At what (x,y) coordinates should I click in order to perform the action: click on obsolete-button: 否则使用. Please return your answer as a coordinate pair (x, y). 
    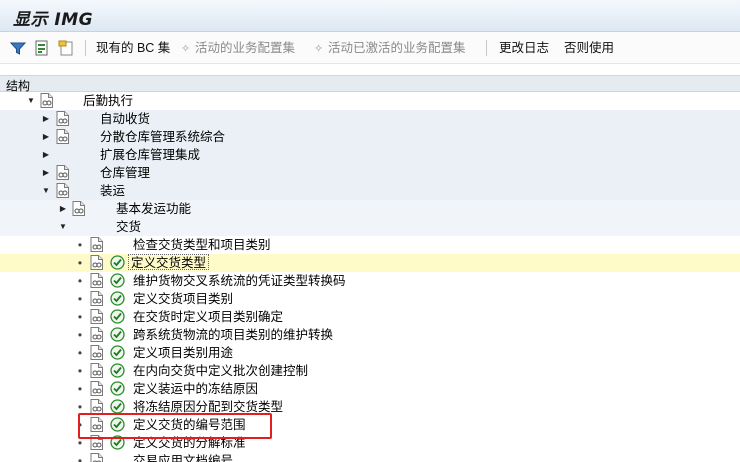
    Looking at the image, I should click on (589, 48).